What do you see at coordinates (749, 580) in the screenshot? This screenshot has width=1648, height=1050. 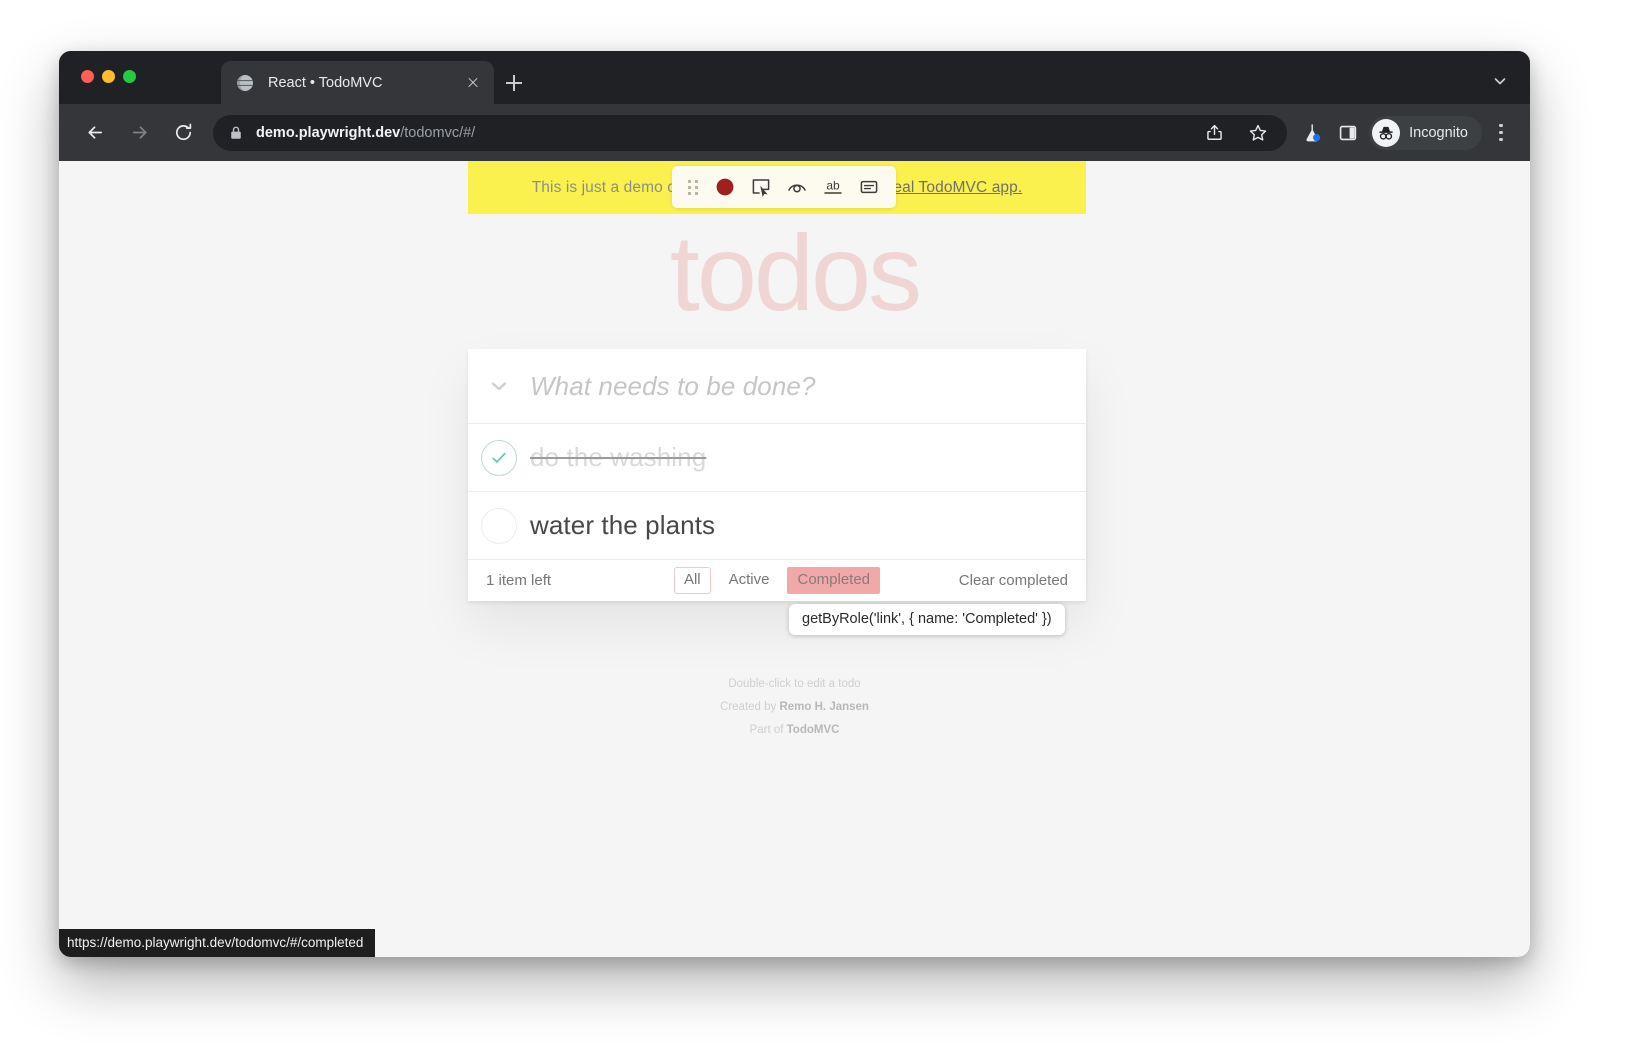 I see `filter-active-link: Active` at bounding box center [749, 580].